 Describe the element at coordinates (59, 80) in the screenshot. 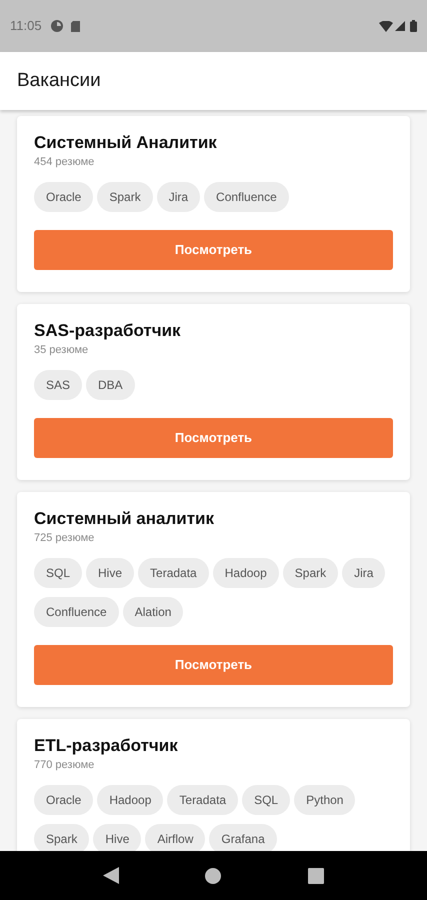

I see `app-bar-title: Вакансии` at that location.